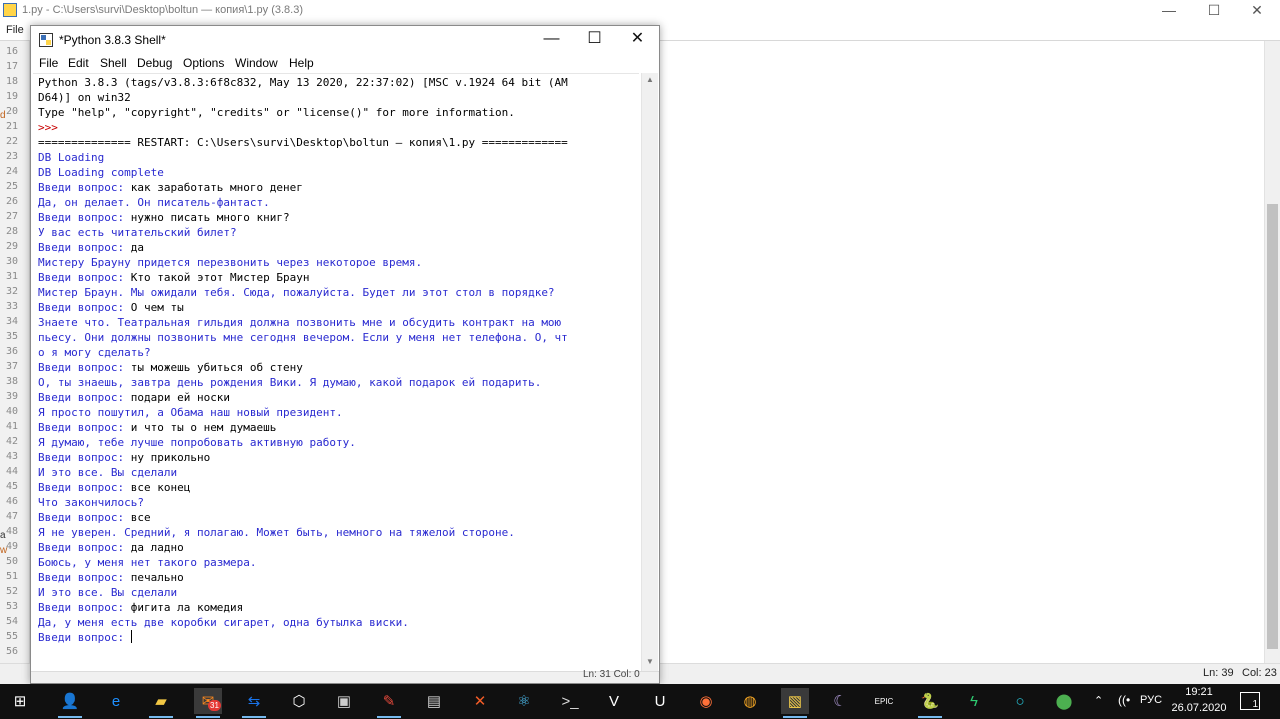  Describe the element at coordinates (649, 372) in the screenshot. I see `shell-scrollbar: ▲ ▼` at that location.